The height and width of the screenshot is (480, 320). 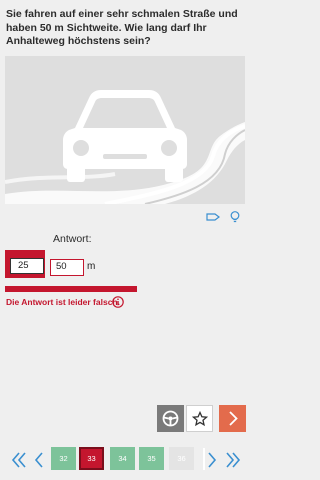 What do you see at coordinates (235, 217) in the screenshot?
I see `lightbulb-icon` at bounding box center [235, 217].